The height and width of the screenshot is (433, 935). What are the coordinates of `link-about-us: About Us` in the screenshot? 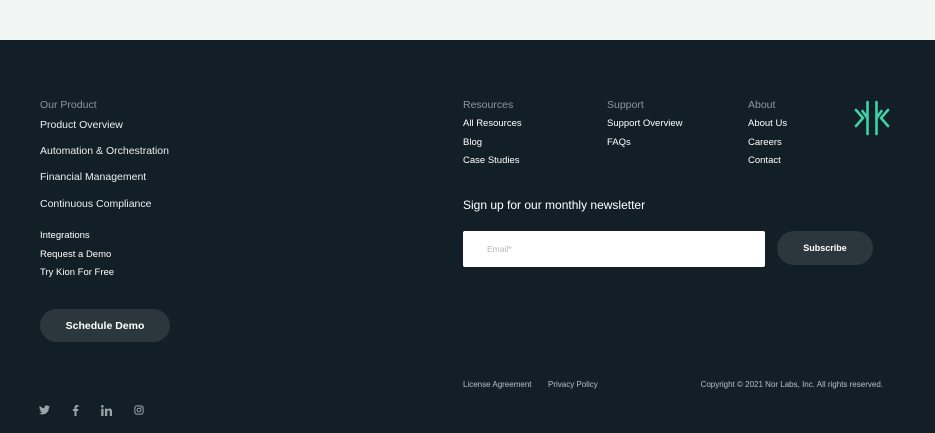 It's located at (767, 123).